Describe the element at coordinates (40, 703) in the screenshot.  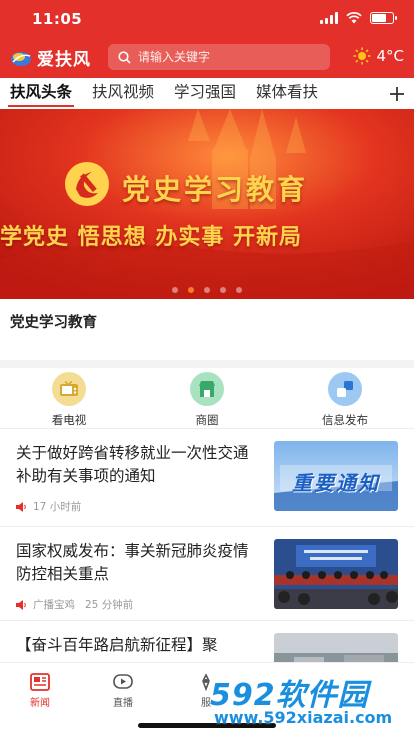
I see `bottom-nav-label: 新闻` at that location.